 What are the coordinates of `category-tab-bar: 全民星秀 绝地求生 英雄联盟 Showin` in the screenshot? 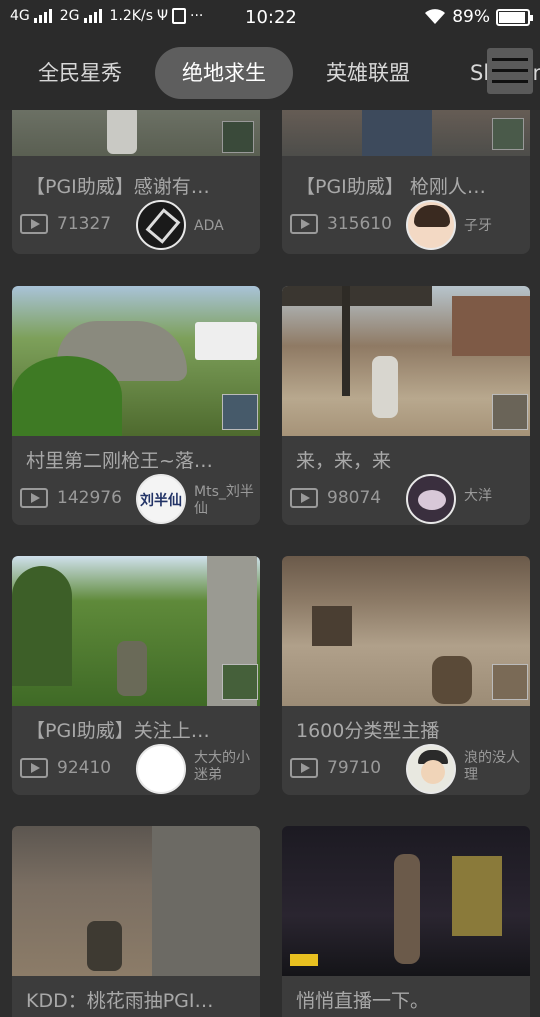 It's located at (270, 73).